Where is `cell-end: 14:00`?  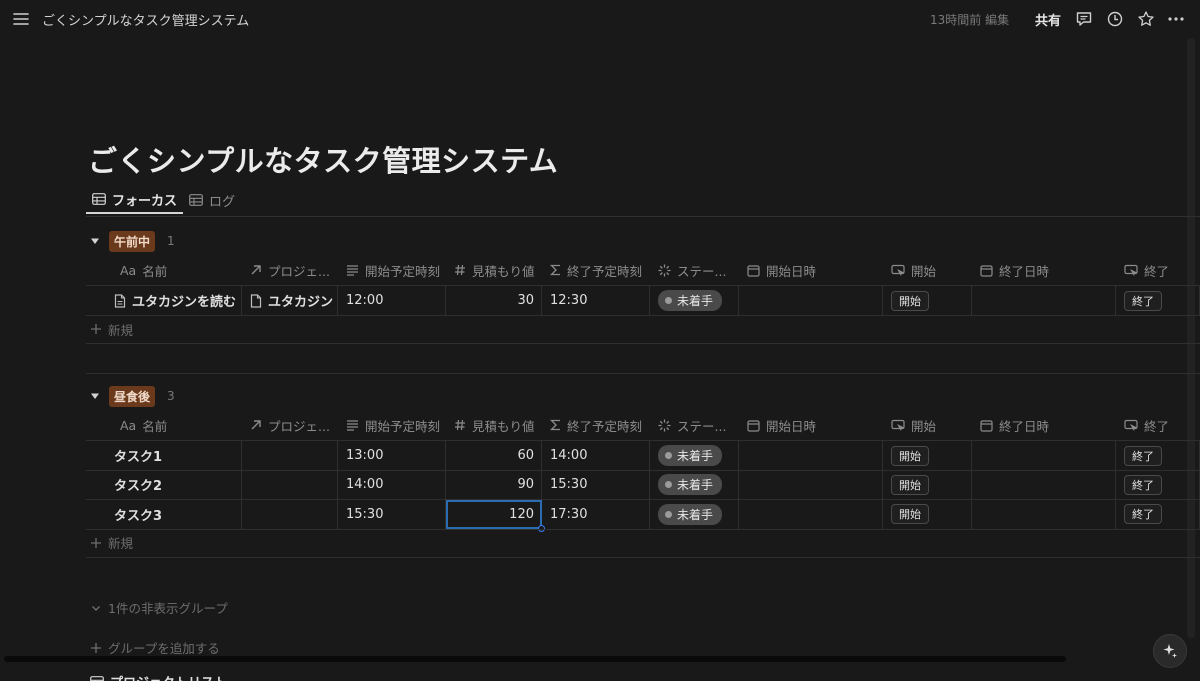
cell-end: 14:00 is located at coordinates (596, 455).